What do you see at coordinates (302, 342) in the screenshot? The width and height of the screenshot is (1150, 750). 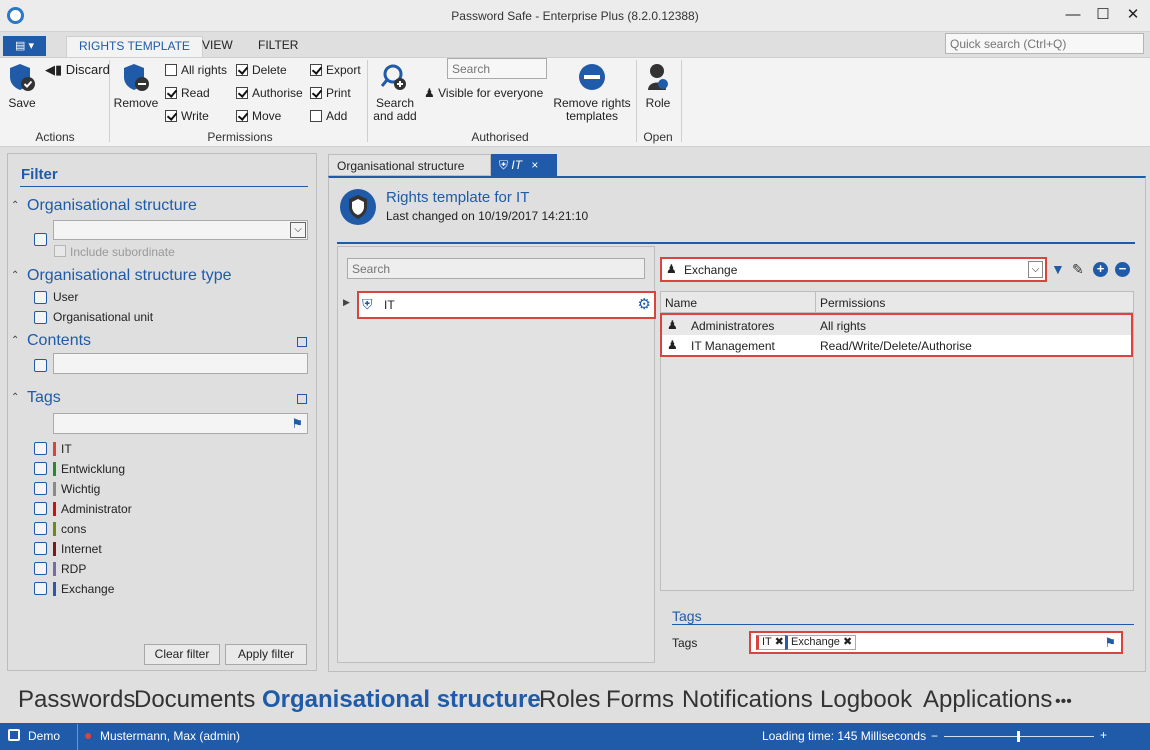 I see `contents-option-box` at bounding box center [302, 342].